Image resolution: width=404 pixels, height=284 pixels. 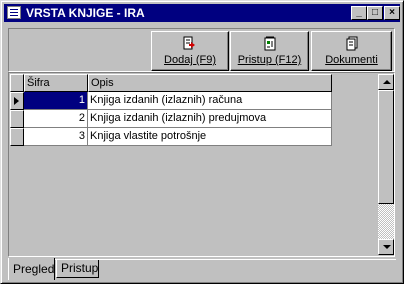 I want to click on access-button: Pristup (F12), so click(x=269, y=51).